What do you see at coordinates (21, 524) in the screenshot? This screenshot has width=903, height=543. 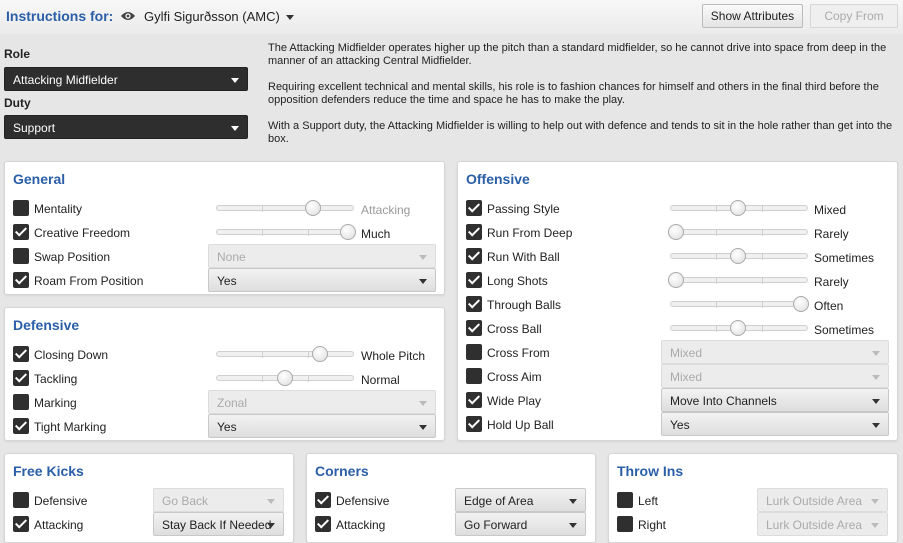 I see `free-kicks-attacking-checkbox` at bounding box center [21, 524].